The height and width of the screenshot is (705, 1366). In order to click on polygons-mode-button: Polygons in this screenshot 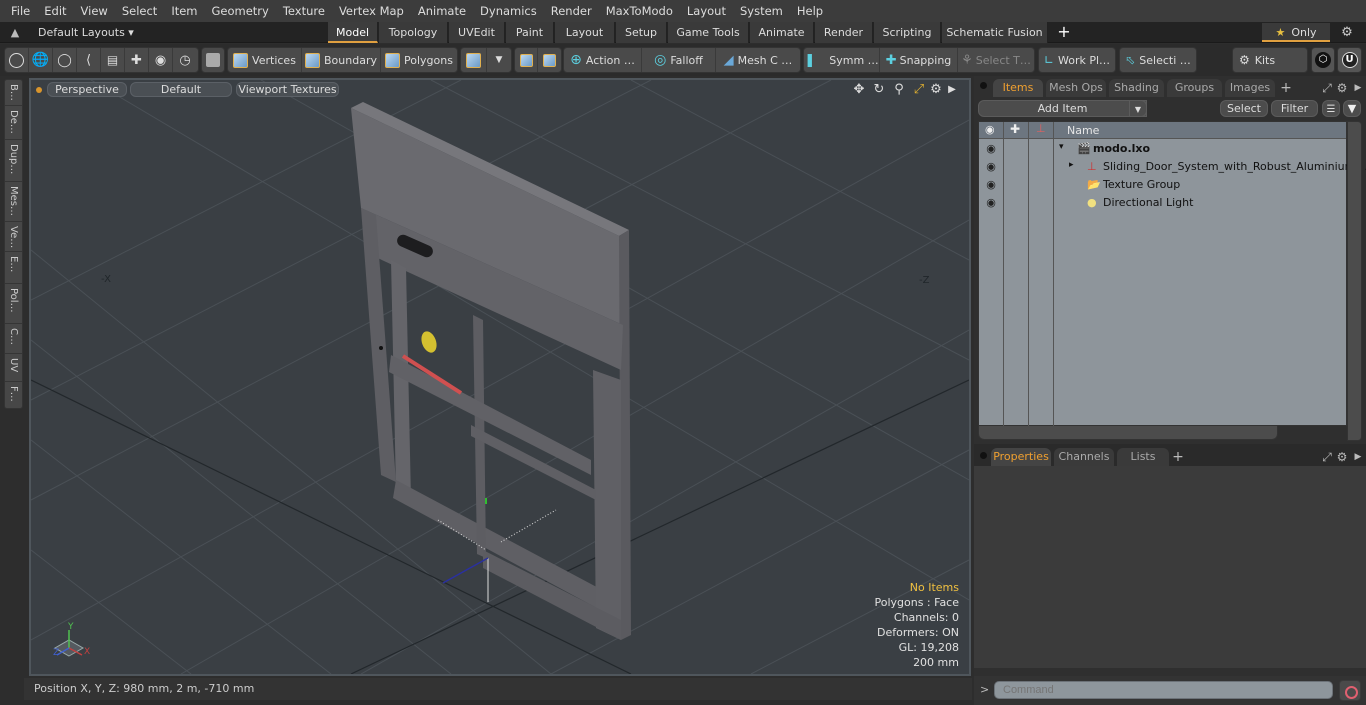, I will do `click(419, 60)`.